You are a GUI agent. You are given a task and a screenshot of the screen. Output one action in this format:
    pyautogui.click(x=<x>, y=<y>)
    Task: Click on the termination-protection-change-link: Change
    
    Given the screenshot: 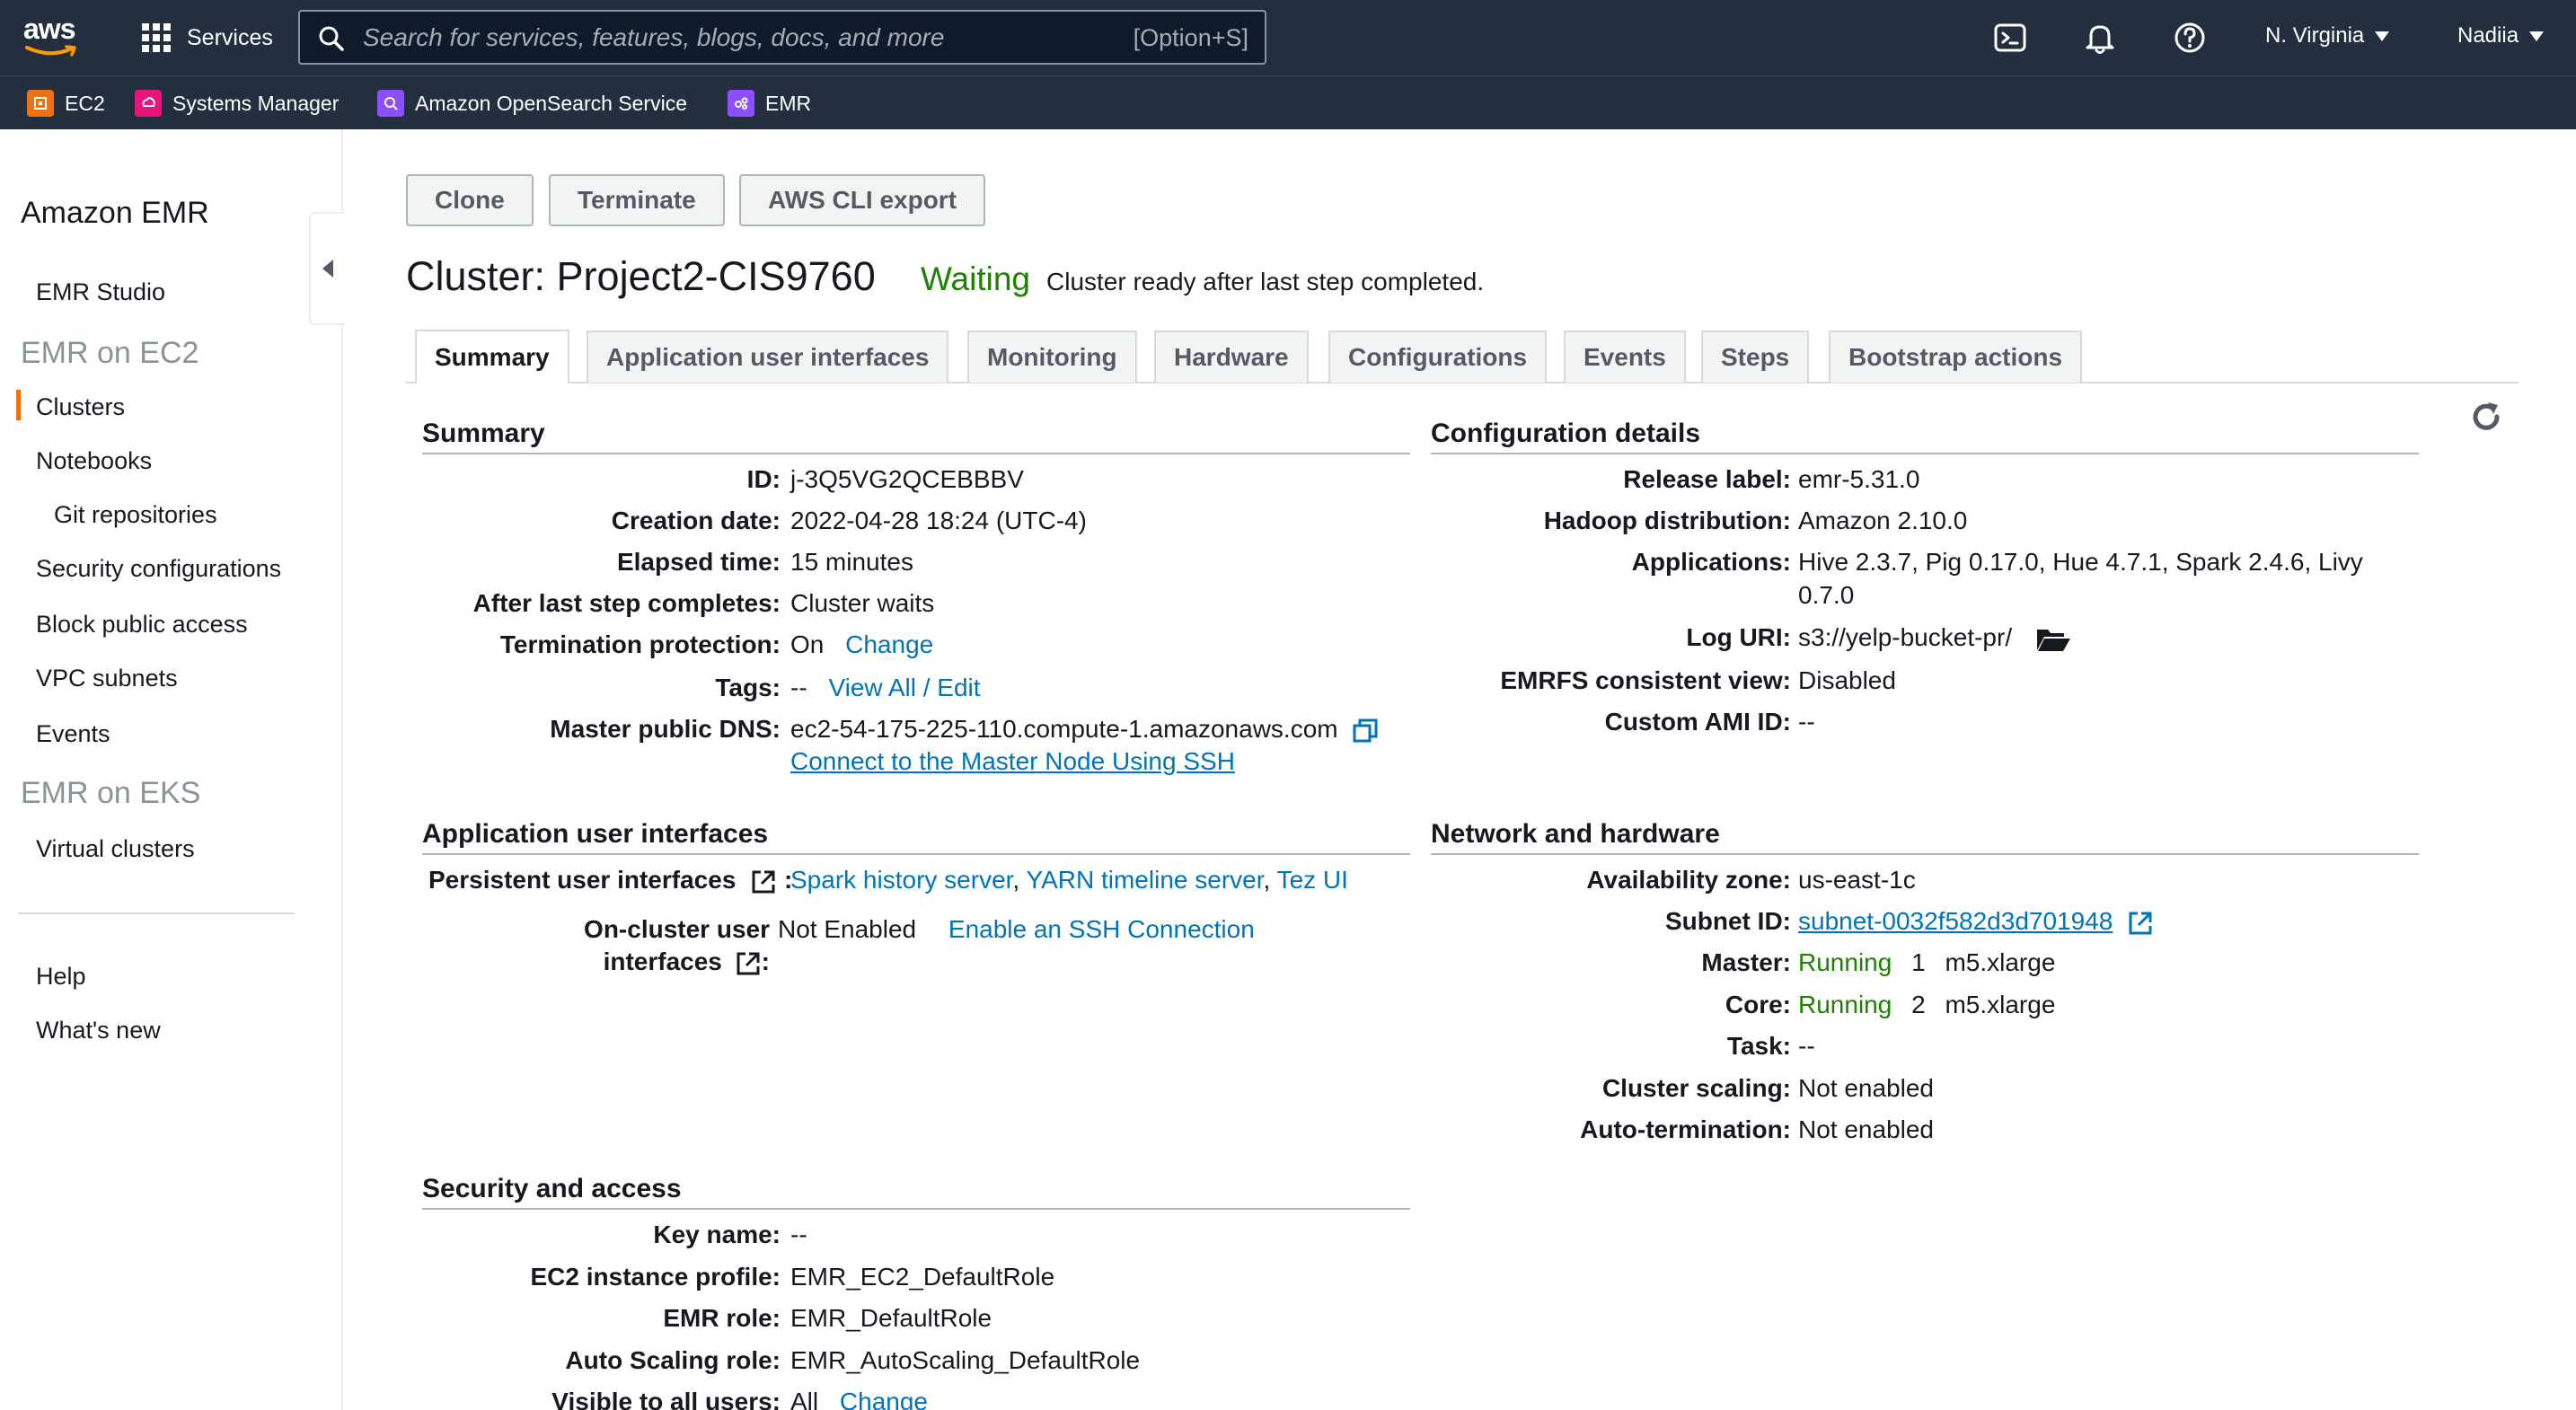 What is the action you would take?
    pyautogui.click(x=889, y=644)
    